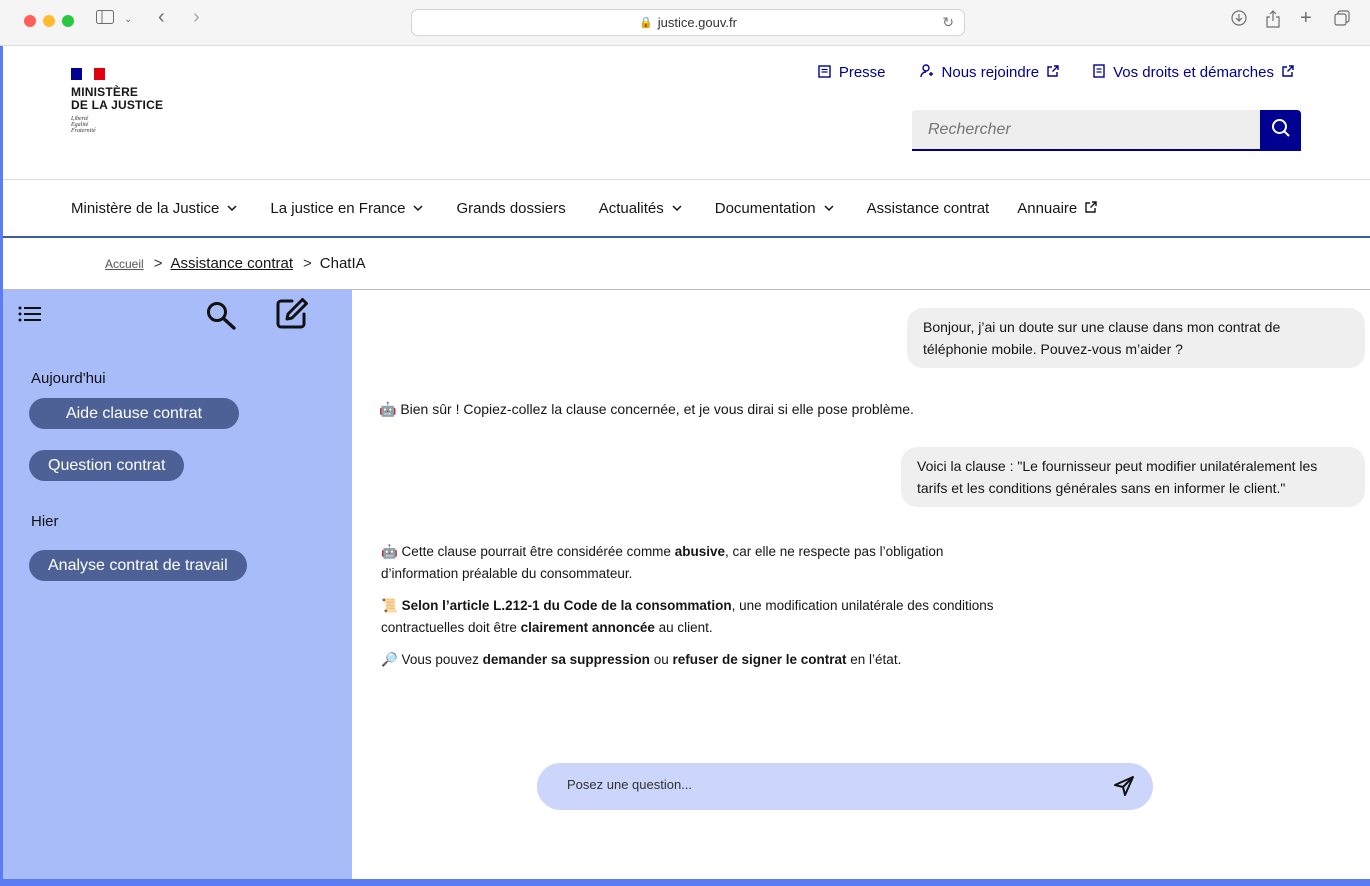 The image size is (1370, 886). I want to click on minimize-window-button, so click(49, 21).